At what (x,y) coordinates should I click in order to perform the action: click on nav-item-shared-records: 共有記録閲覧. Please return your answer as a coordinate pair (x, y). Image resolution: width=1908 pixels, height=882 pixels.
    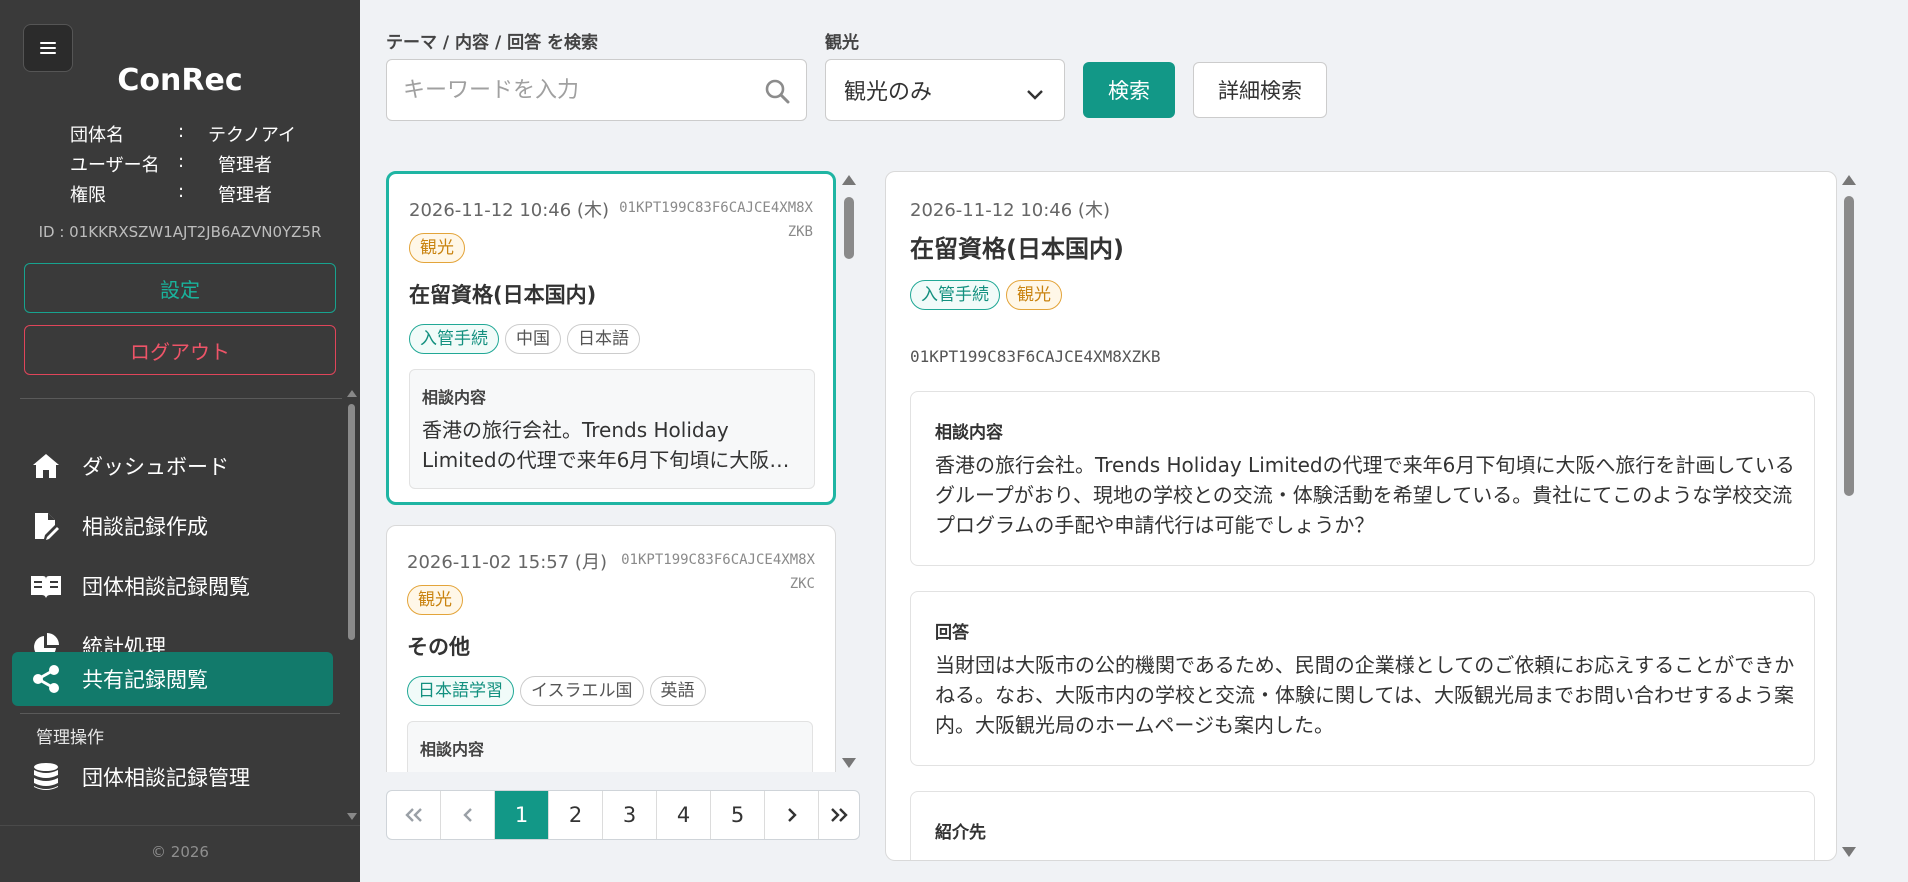
    Looking at the image, I should click on (172, 679).